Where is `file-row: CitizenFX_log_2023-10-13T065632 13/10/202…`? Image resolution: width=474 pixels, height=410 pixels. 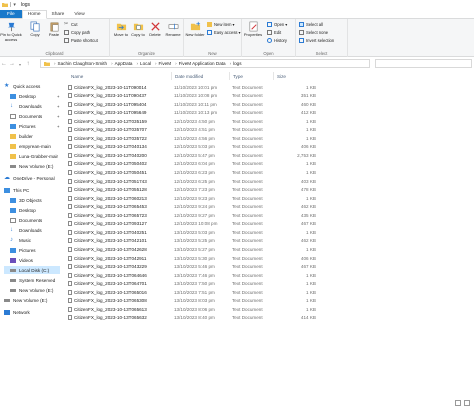 file-row: CitizenFX_log_2023-10-13T065632 13/10/202… is located at coordinates (192, 318).